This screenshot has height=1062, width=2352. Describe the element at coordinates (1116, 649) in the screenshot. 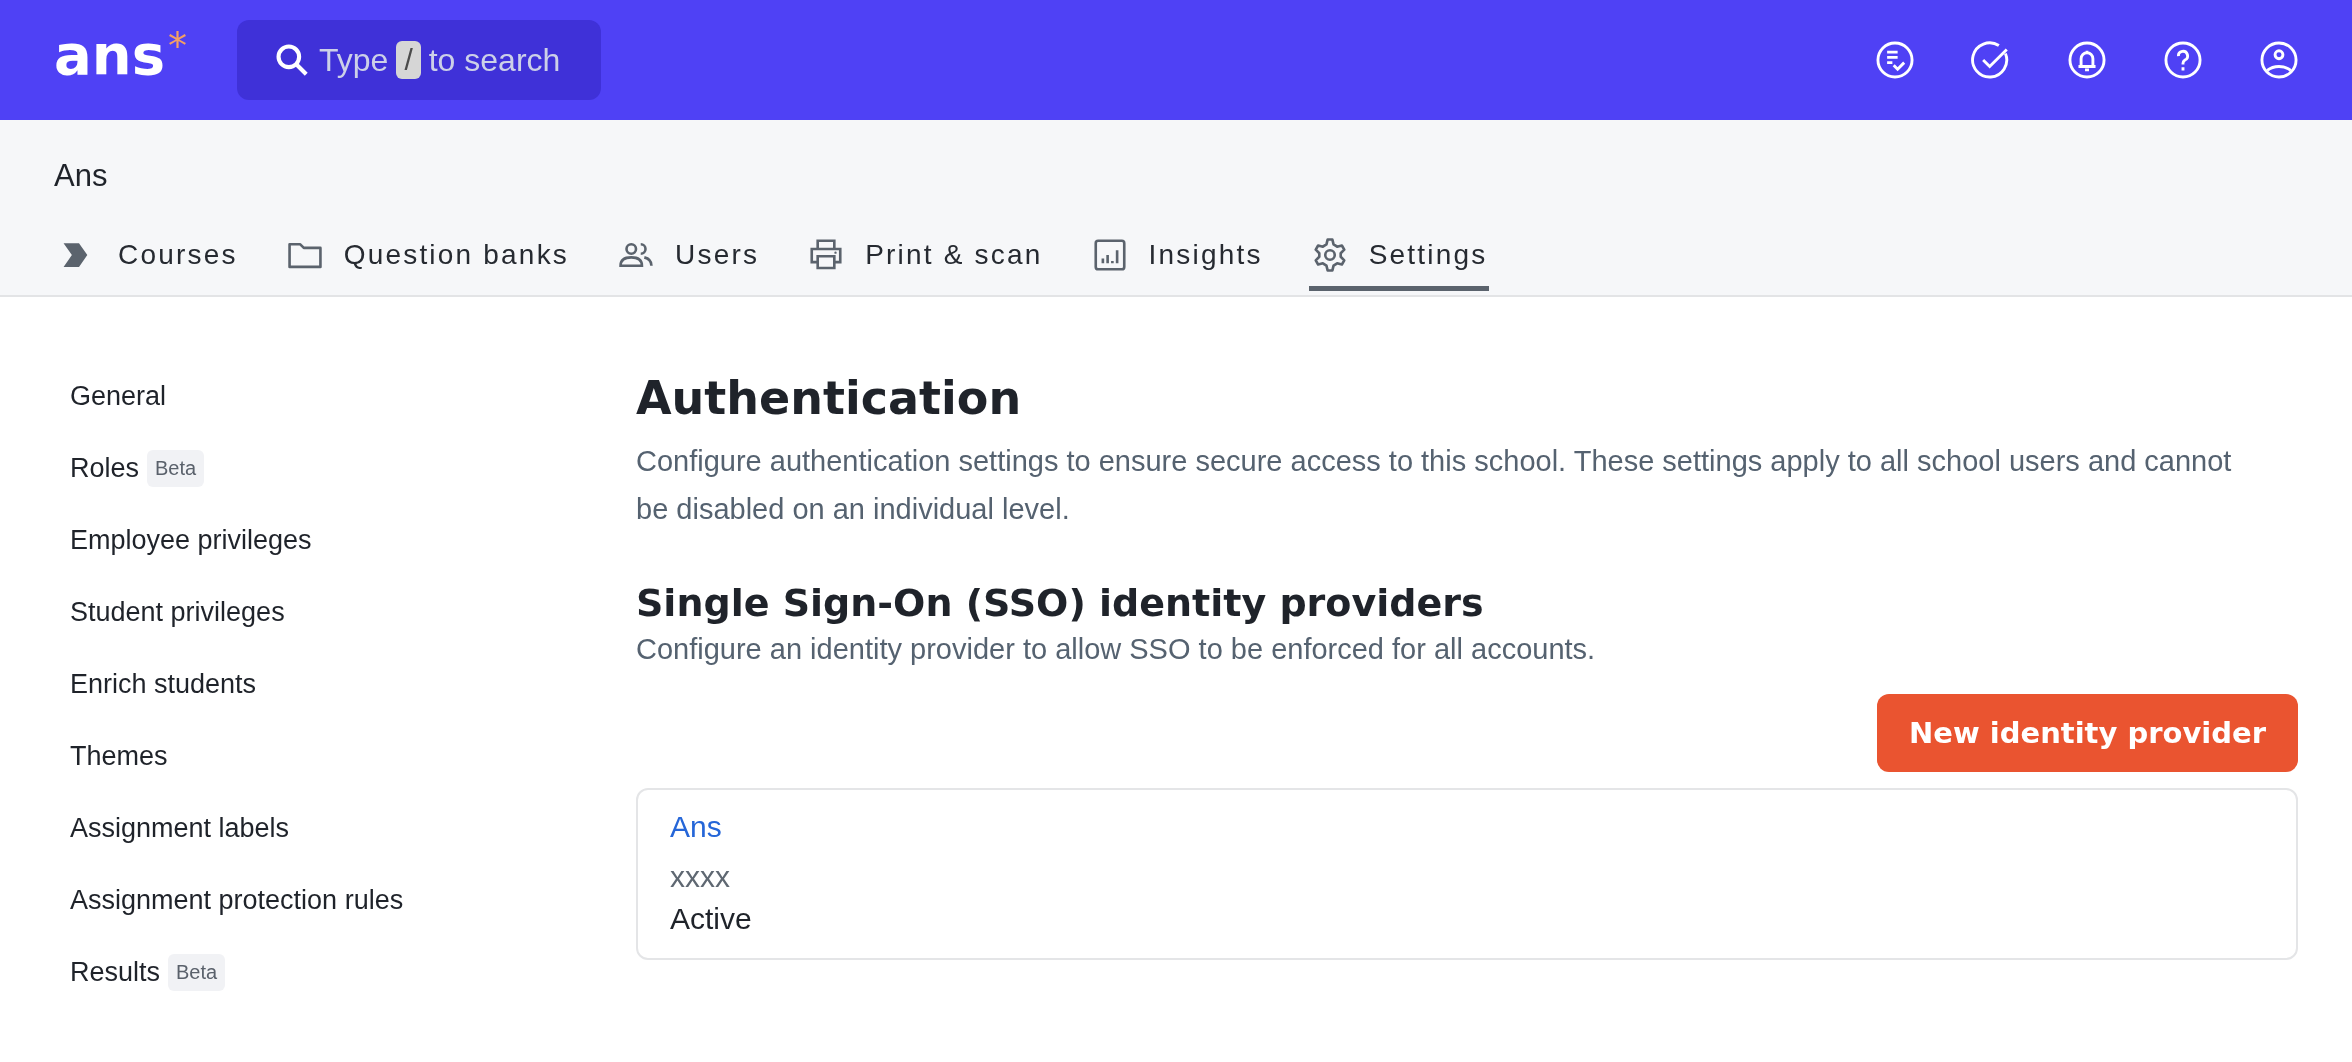

I see `section-description: Configure an identity provider to allow SSO to be enforced for all accounts.` at that location.